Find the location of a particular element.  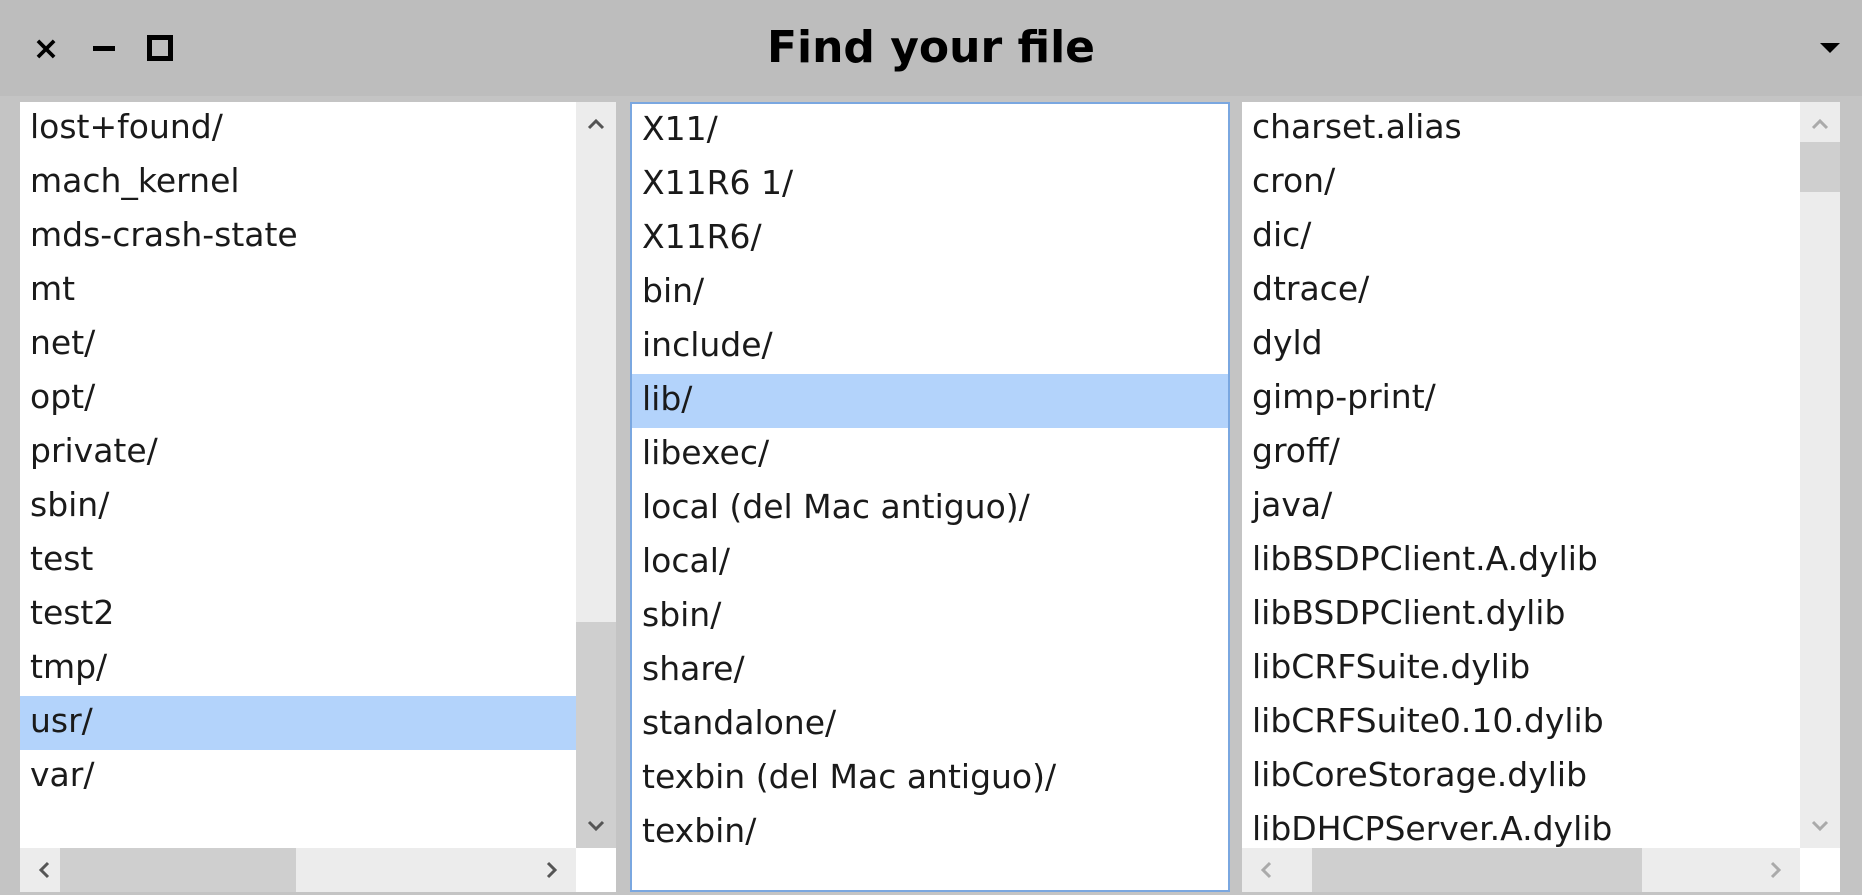

list-item: include/ is located at coordinates (930, 347).